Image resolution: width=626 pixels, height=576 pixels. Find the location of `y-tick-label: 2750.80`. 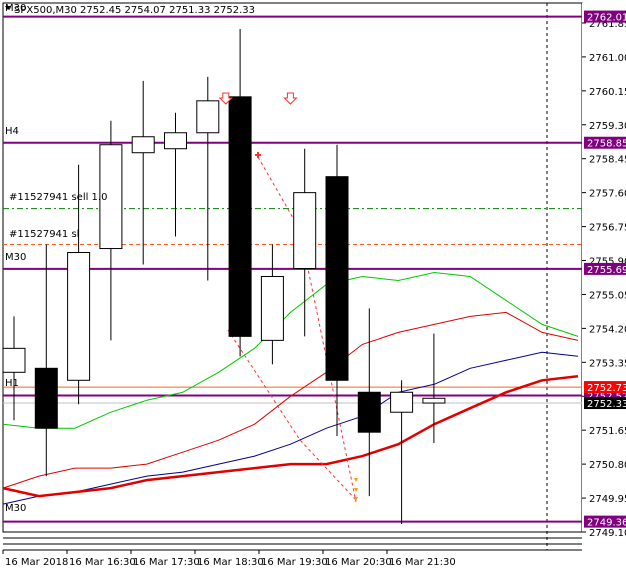

y-tick-label: 2750.80 is located at coordinates (607, 465).